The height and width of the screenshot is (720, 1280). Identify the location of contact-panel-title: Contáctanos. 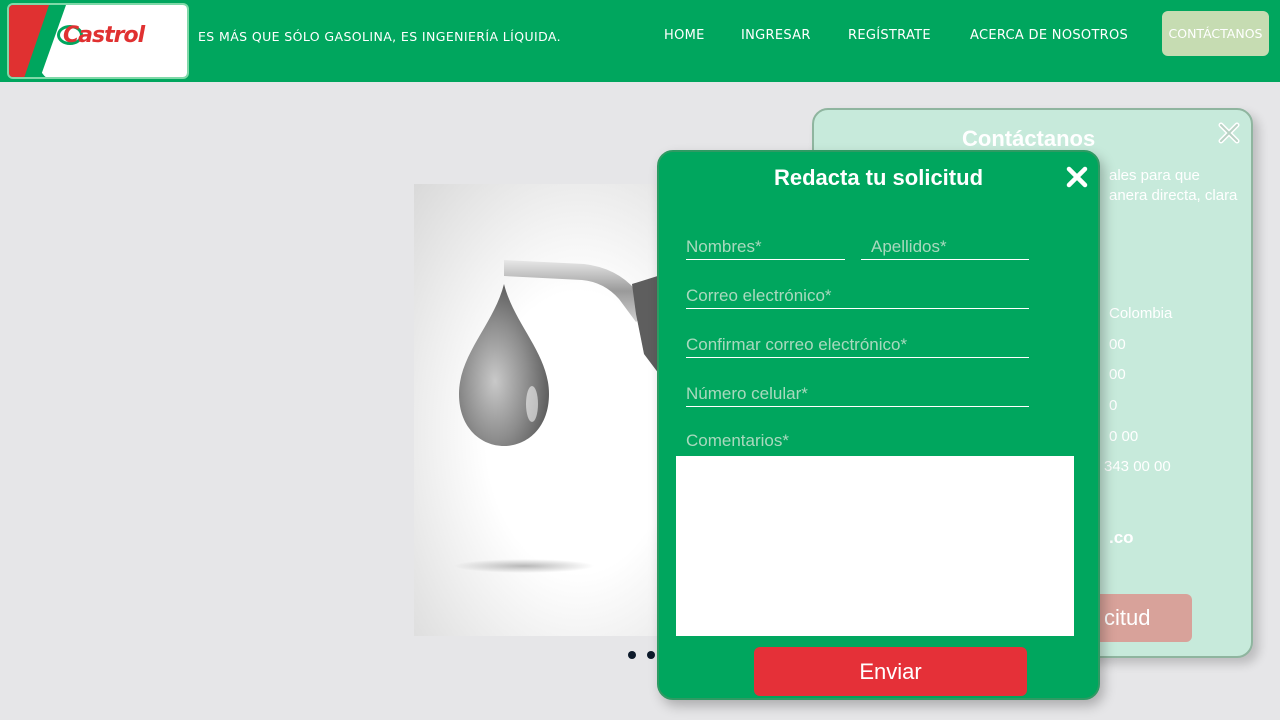
(1029, 138).